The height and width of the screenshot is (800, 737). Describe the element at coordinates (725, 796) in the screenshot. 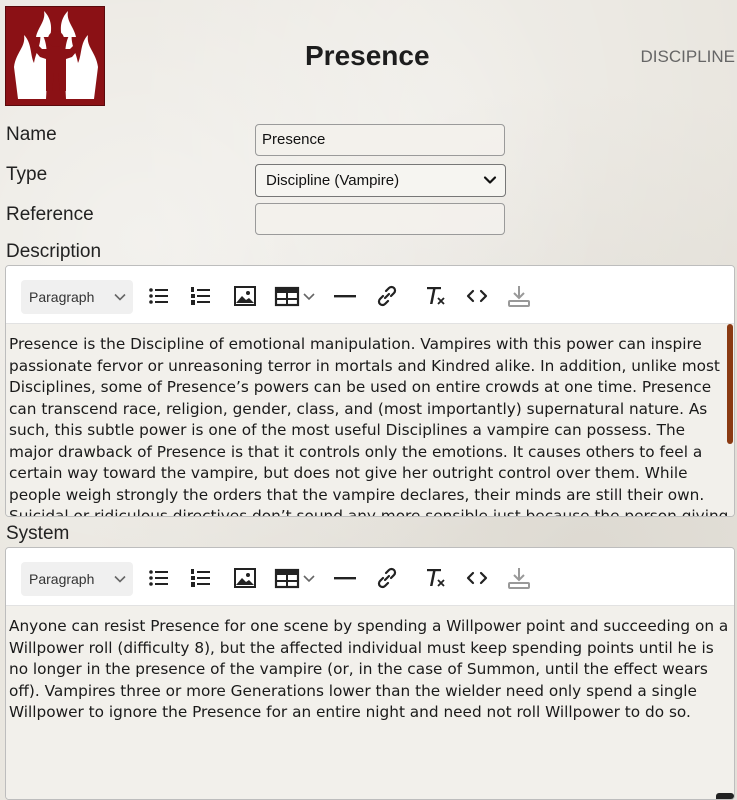

I see `resize-handle` at that location.